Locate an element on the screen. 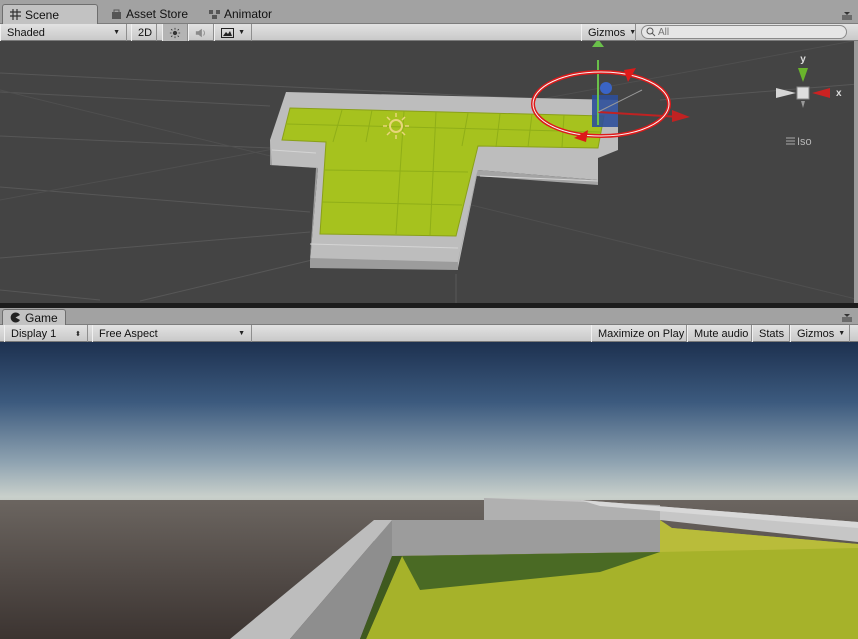 This screenshot has height=639, width=858. display-dropdown: Display 1 ⬍ is located at coordinates (46, 333).